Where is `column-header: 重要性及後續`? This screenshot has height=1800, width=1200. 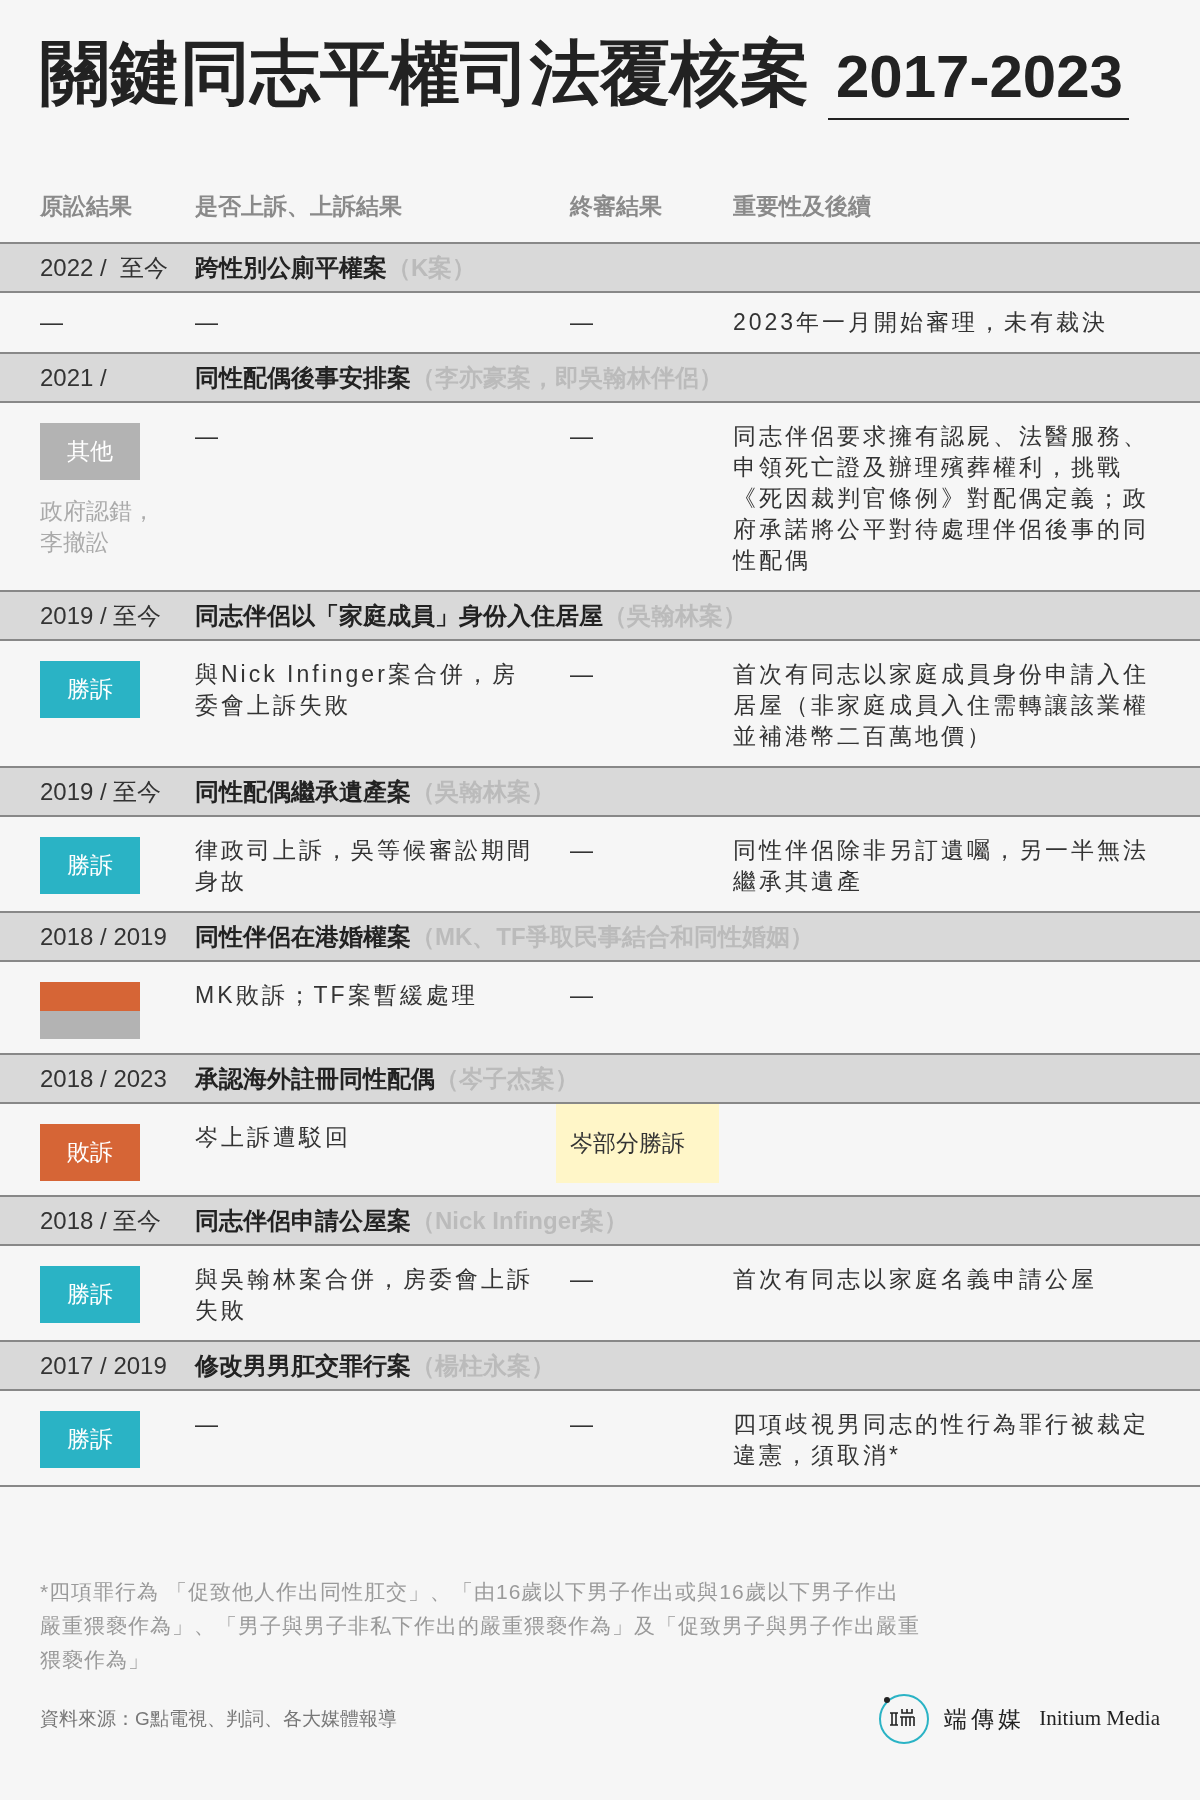 column-header: 重要性及後續 is located at coordinates (802, 206).